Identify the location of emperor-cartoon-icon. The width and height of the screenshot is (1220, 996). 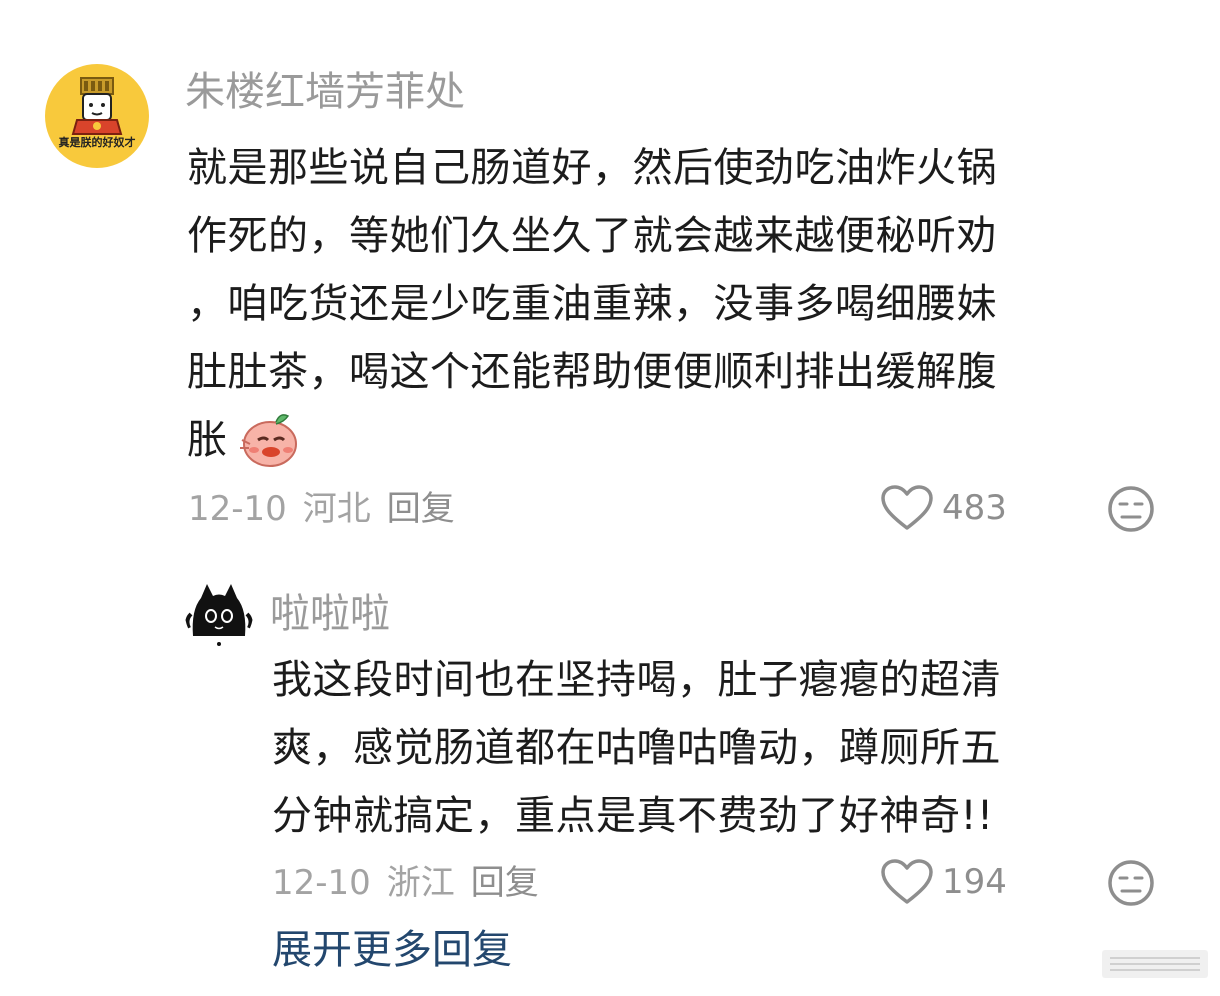
(97, 106).